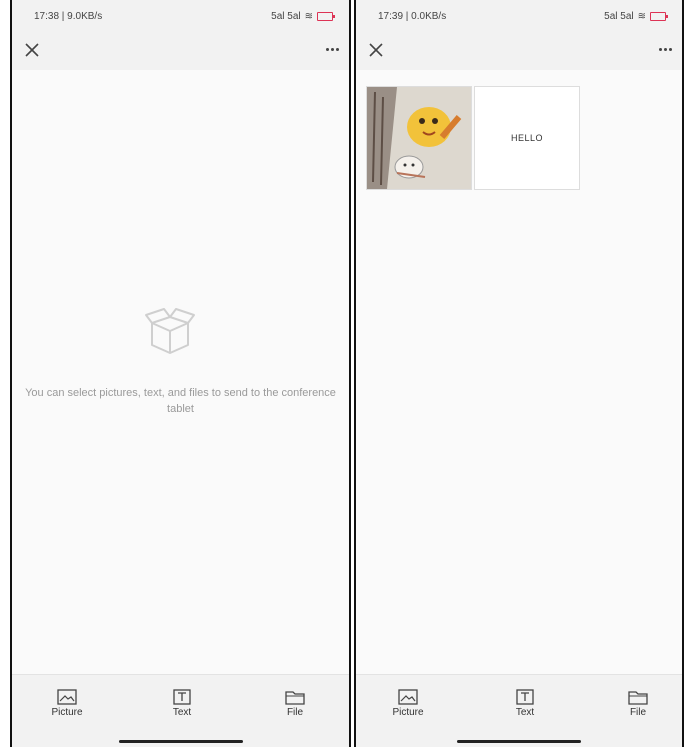 The width and height of the screenshot is (684, 747). Describe the element at coordinates (519, 17) in the screenshot. I see `status-bar: 17:39 | 0.0KB/s 5al 5al ≋` at that location.